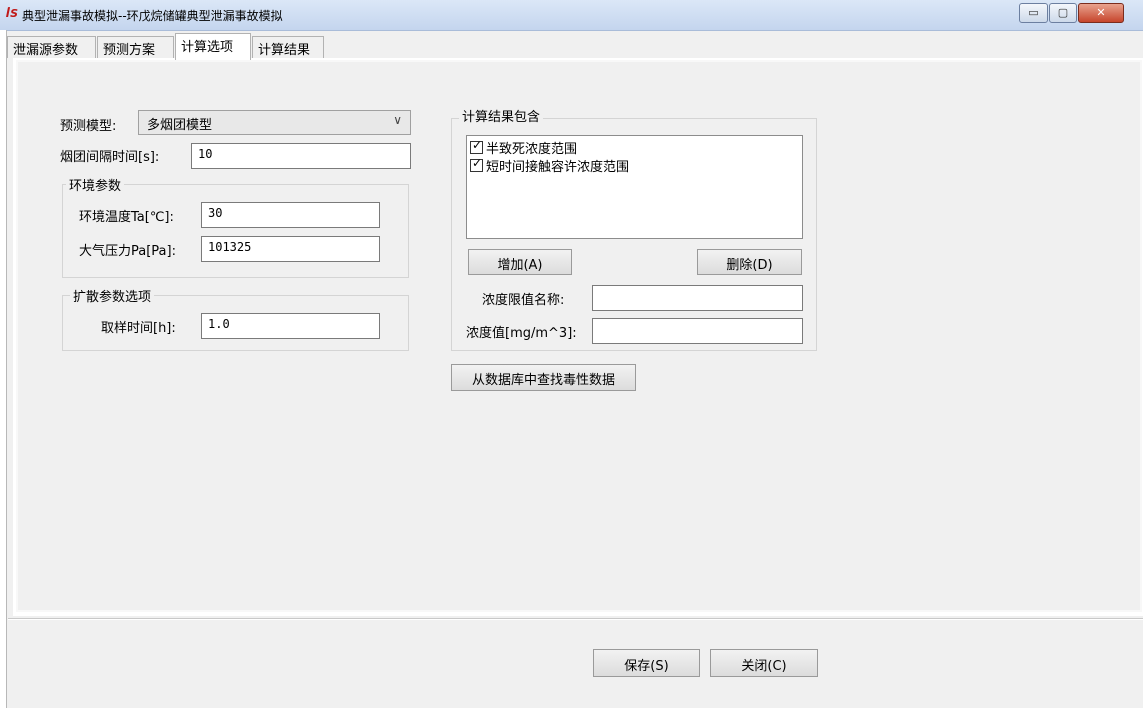 Image resolution: width=1143 pixels, height=708 pixels. What do you see at coordinates (290, 215) in the screenshot?
I see `temperature-input: 30` at bounding box center [290, 215].